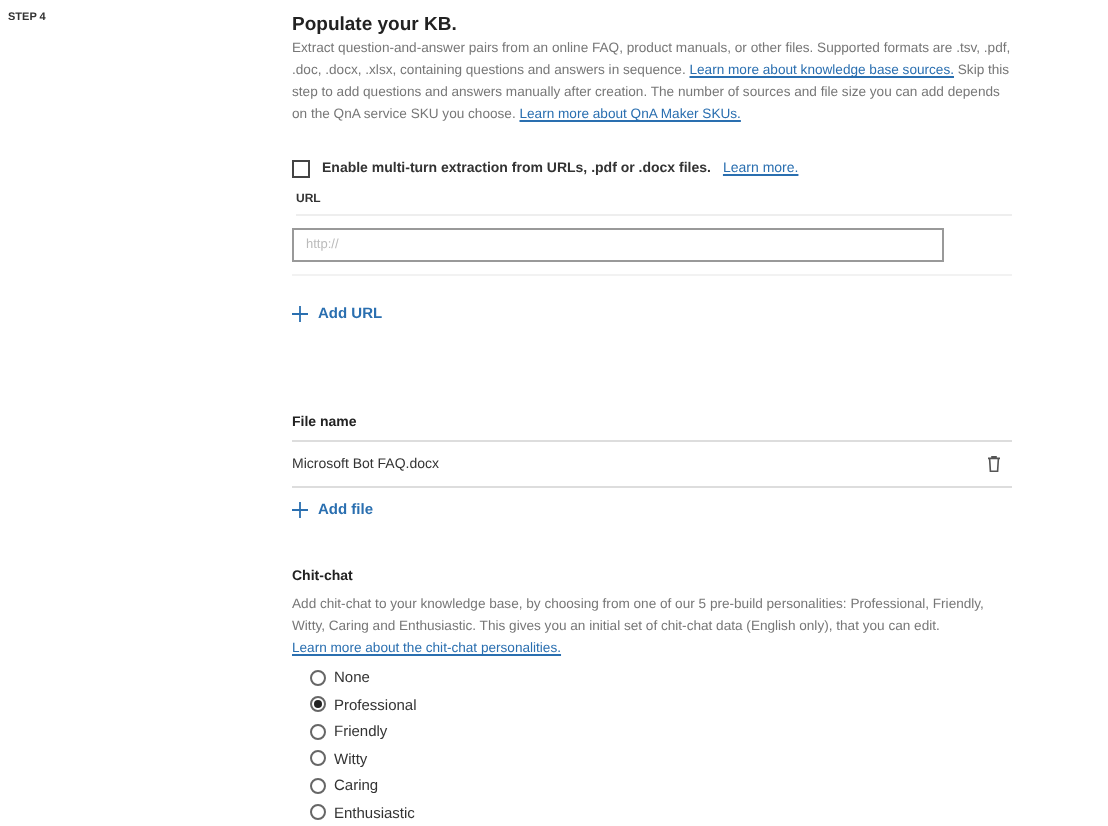  Describe the element at coordinates (994, 464) in the screenshot. I see `trash-icon` at that location.